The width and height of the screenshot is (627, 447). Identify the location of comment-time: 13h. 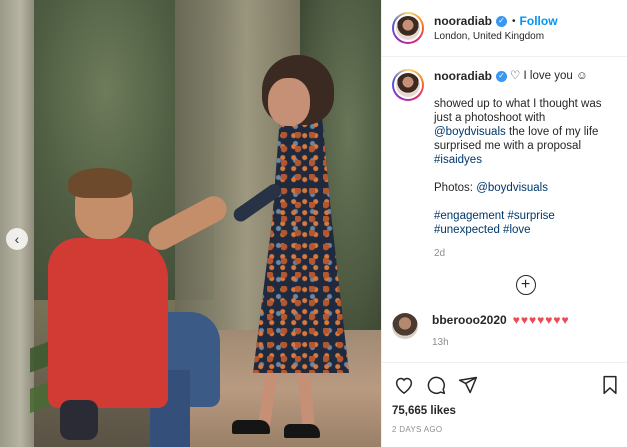
(501, 342).